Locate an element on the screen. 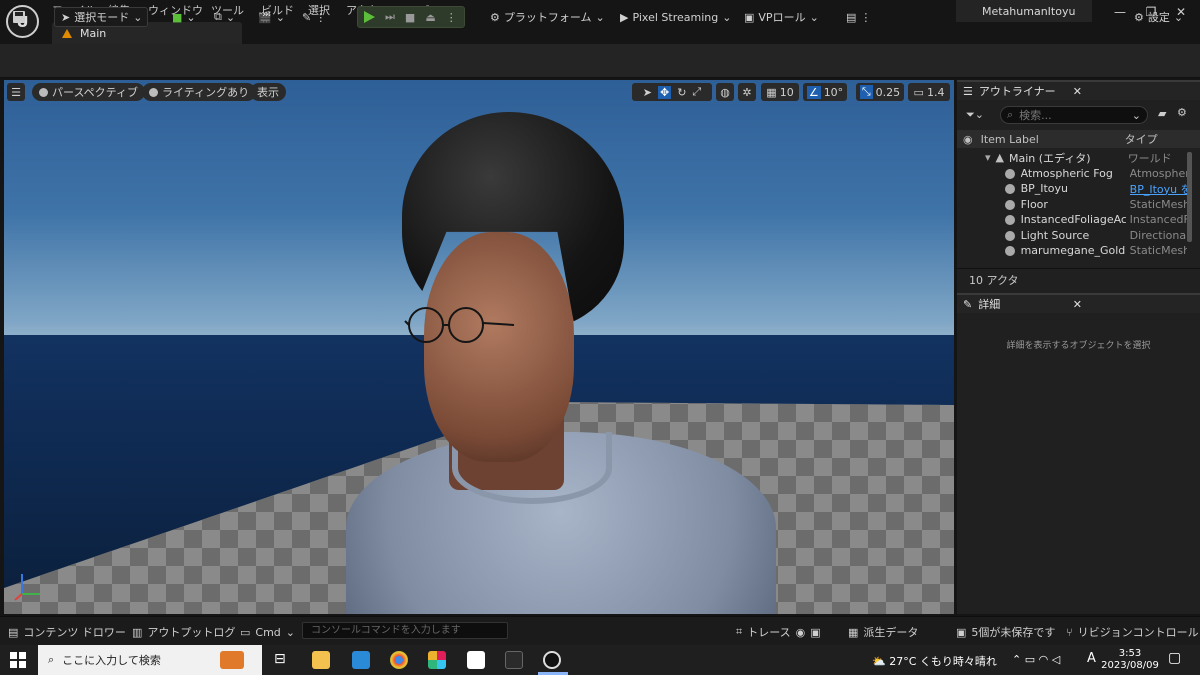 This screenshot has height=675, width=1200. camera-icon: ▣ is located at coordinates (815, 632).